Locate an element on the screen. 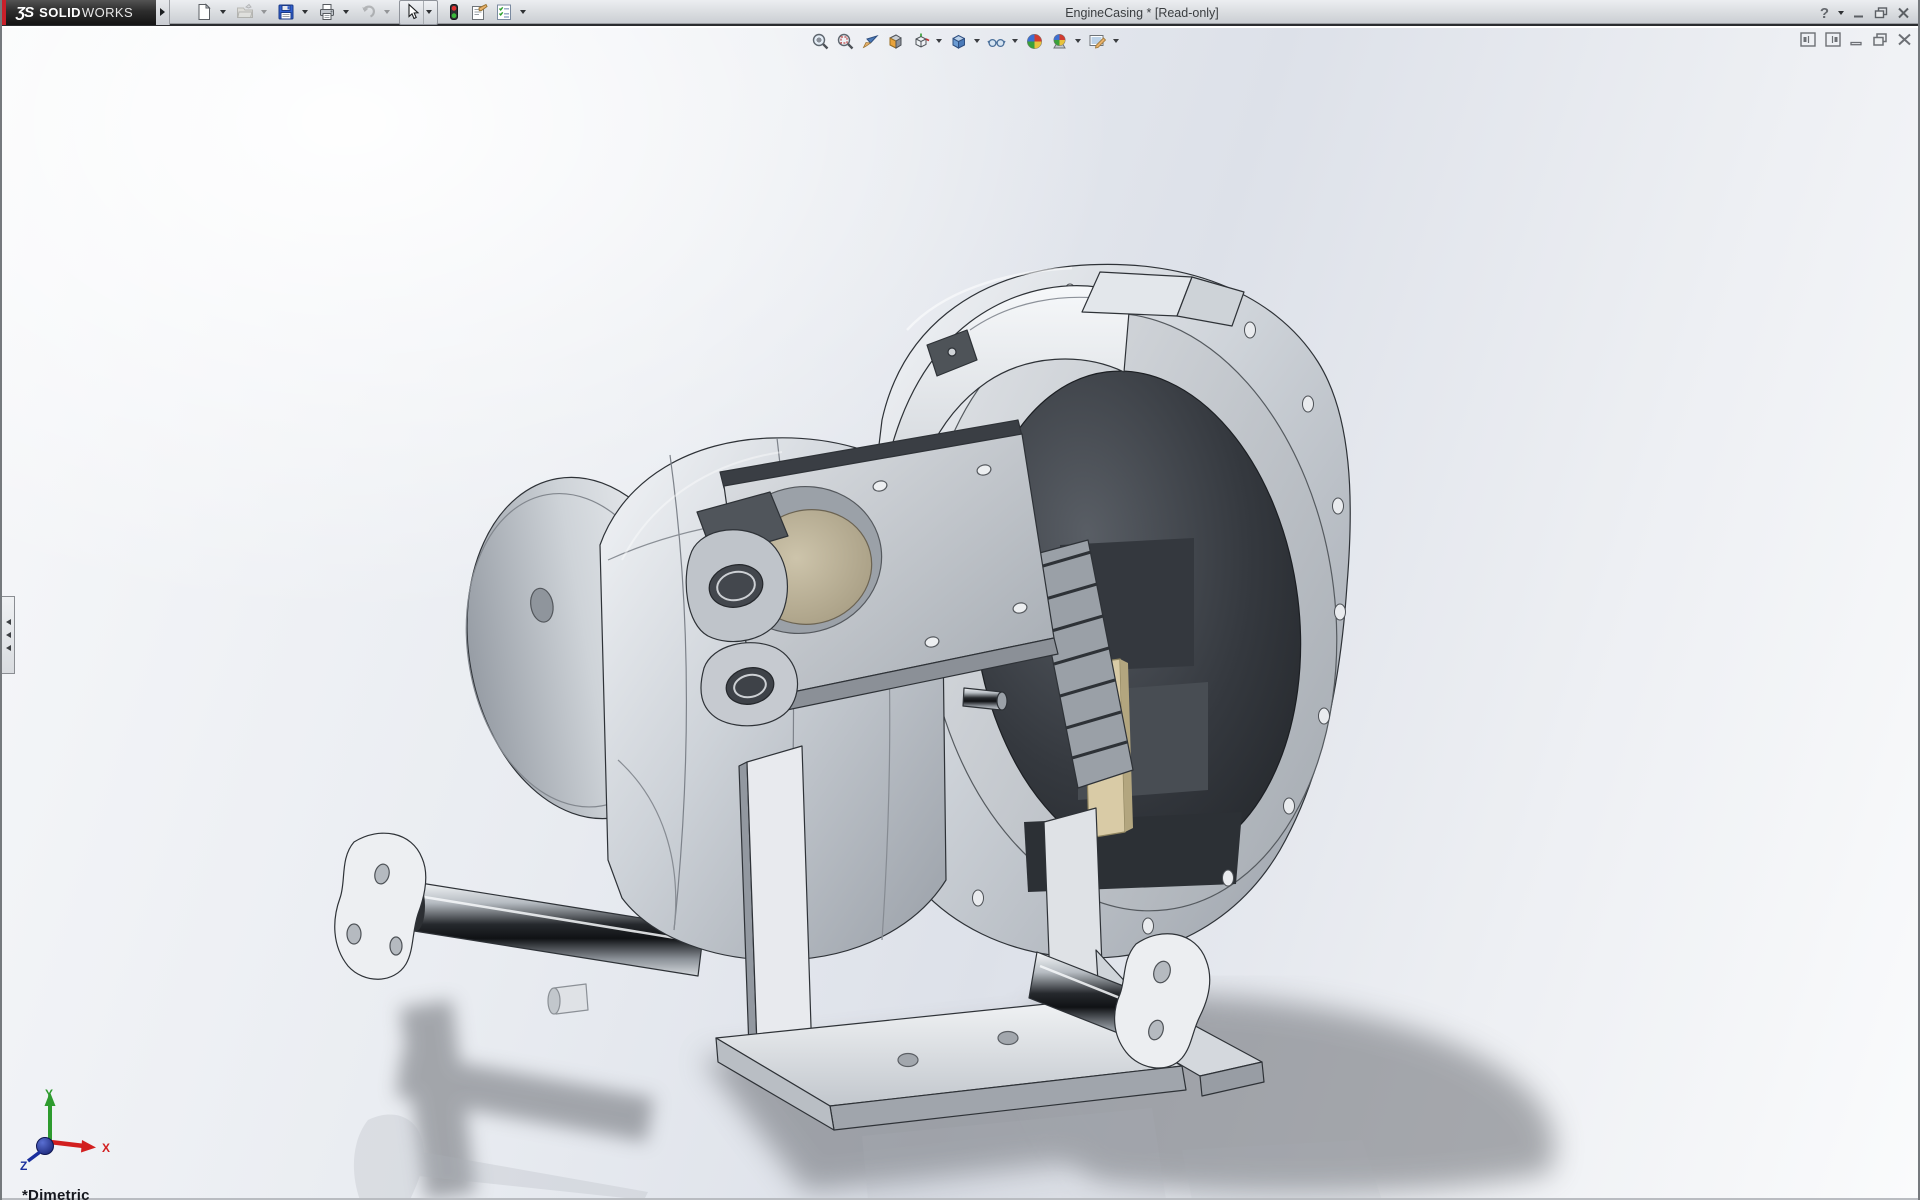  apply-scene-dropdown is located at coordinates (1078, 41).